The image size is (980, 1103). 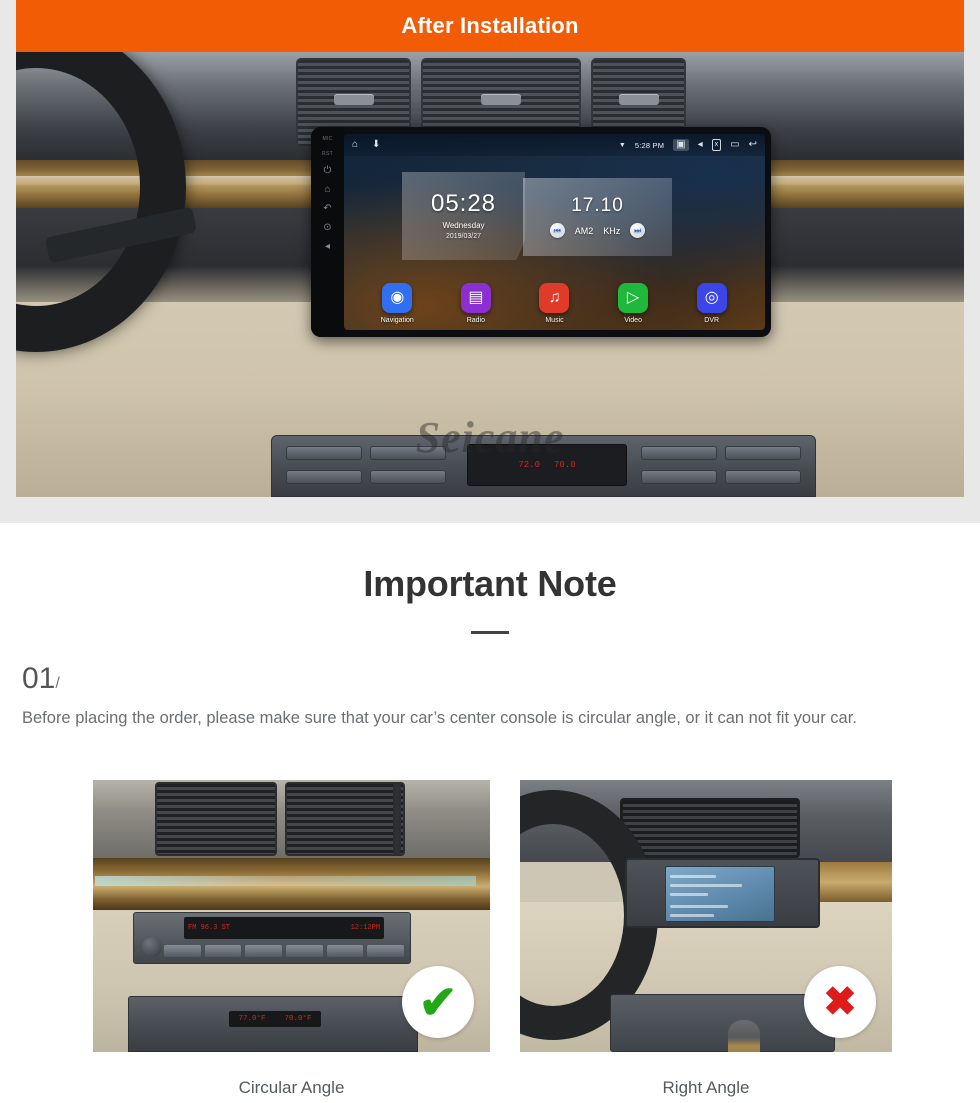 I want to click on check-icon: ✔, so click(x=438, y=1002).